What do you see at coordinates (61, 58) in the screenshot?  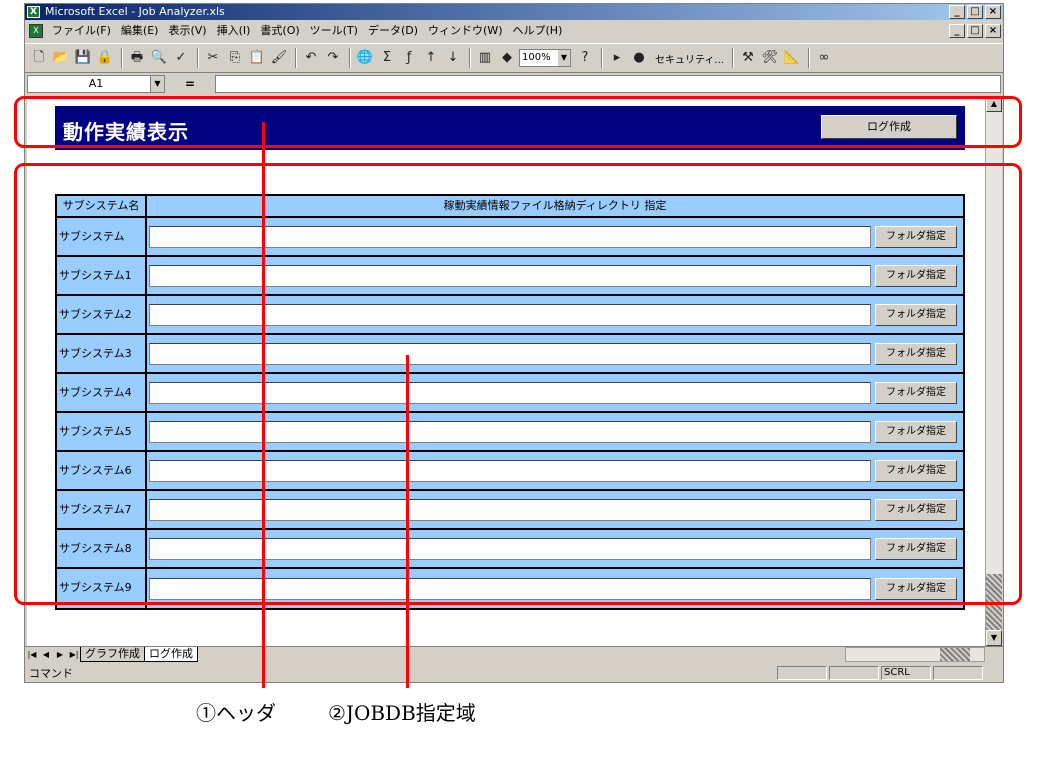 I see `open-icon: 📂` at bounding box center [61, 58].